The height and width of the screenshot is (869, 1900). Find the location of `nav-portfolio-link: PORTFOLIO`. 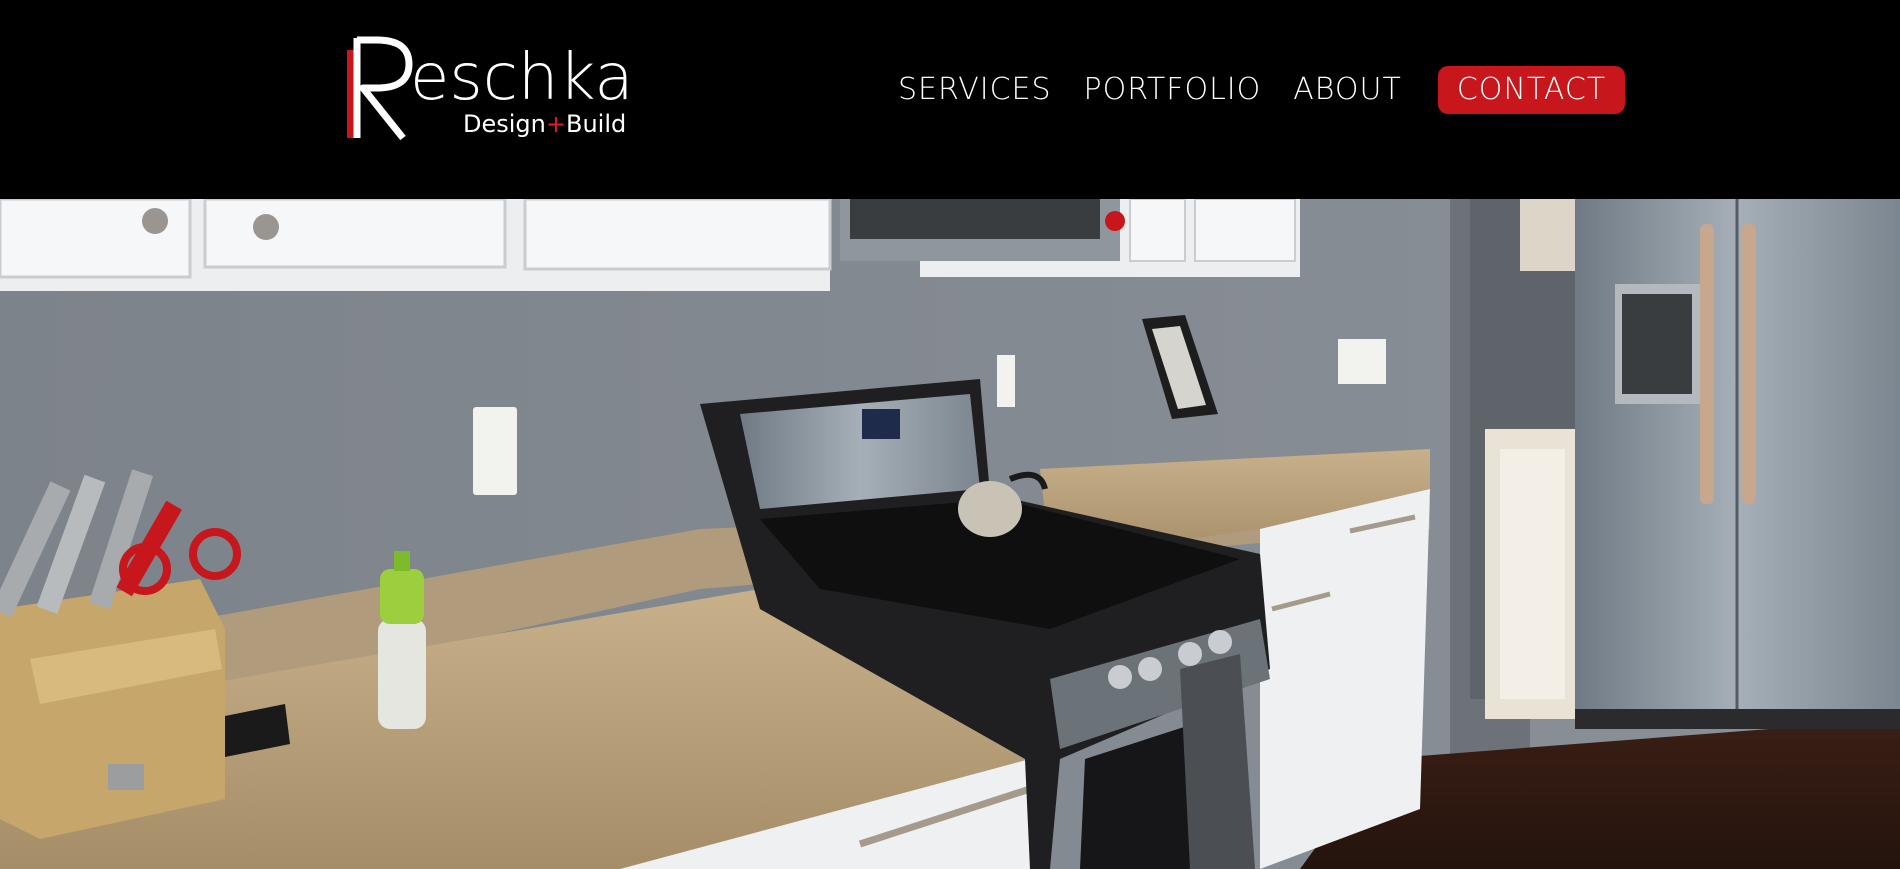

nav-portfolio-link: PORTFOLIO is located at coordinates (1173, 90).